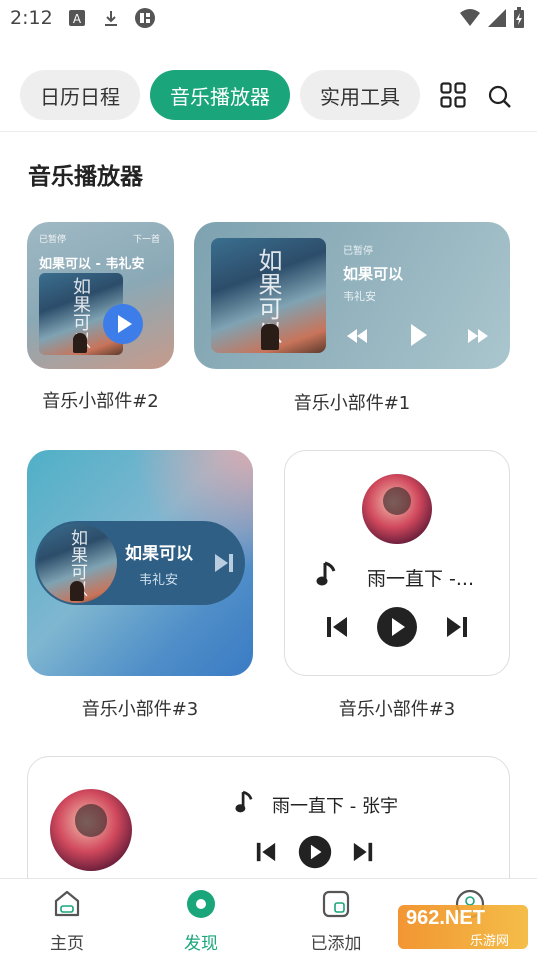 The height and width of the screenshot is (956, 537). What do you see at coordinates (419, 335) in the screenshot?
I see `play-icon` at bounding box center [419, 335].